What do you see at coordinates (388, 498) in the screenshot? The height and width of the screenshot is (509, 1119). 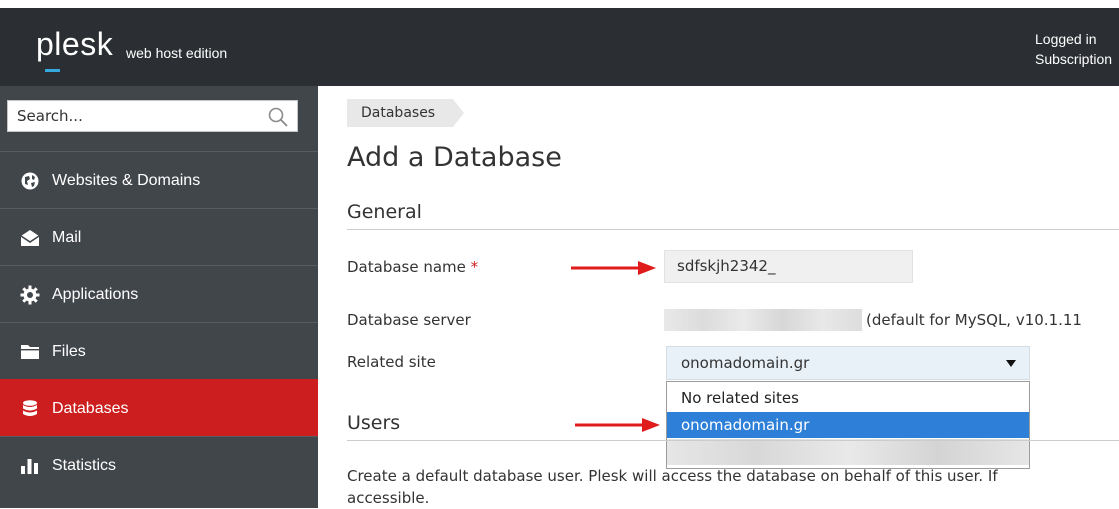 I see `users-description-line: accessible.` at bounding box center [388, 498].